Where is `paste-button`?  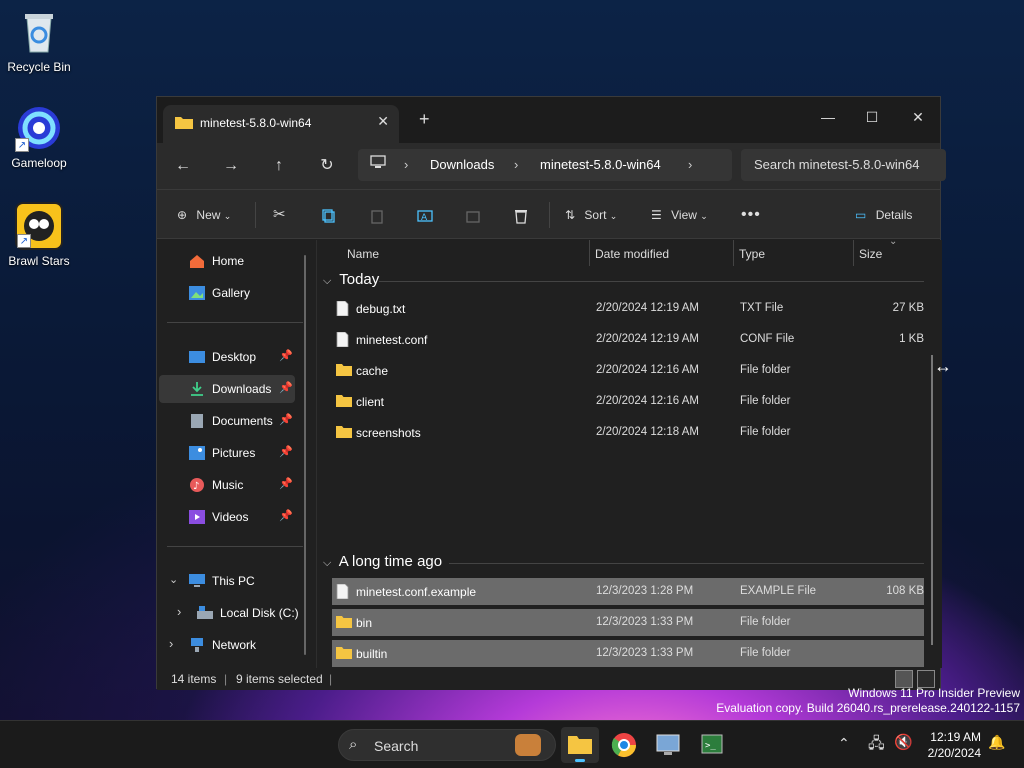
paste-button is located at coordinates (377, 215).